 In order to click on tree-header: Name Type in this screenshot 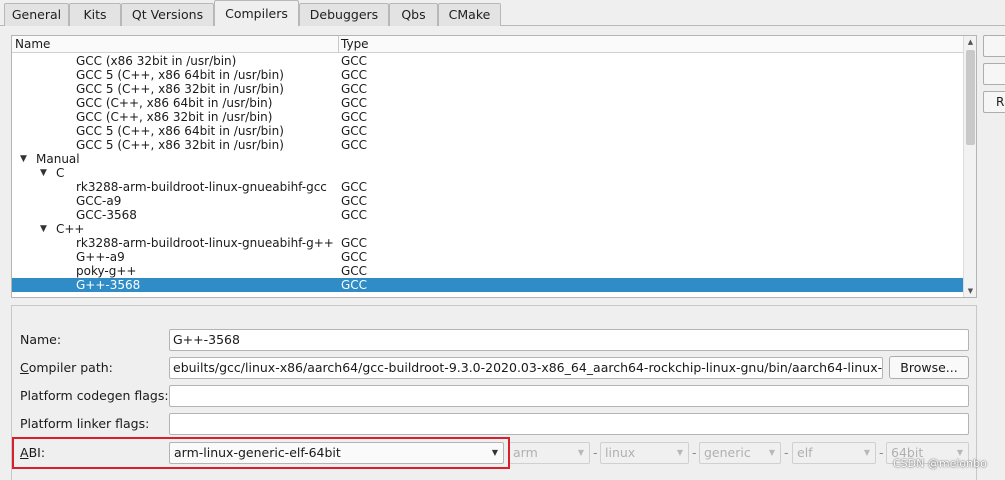, I will do `click(488, 44)`.